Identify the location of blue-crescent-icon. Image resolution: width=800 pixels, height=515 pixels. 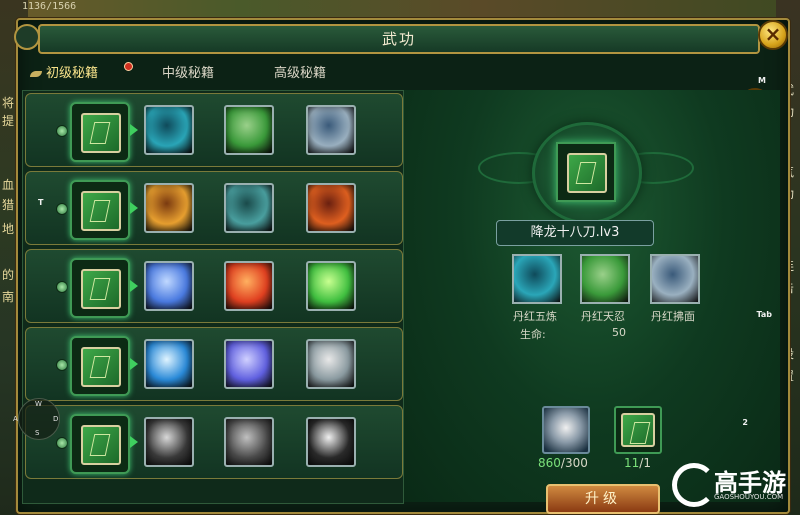
(169, 364).